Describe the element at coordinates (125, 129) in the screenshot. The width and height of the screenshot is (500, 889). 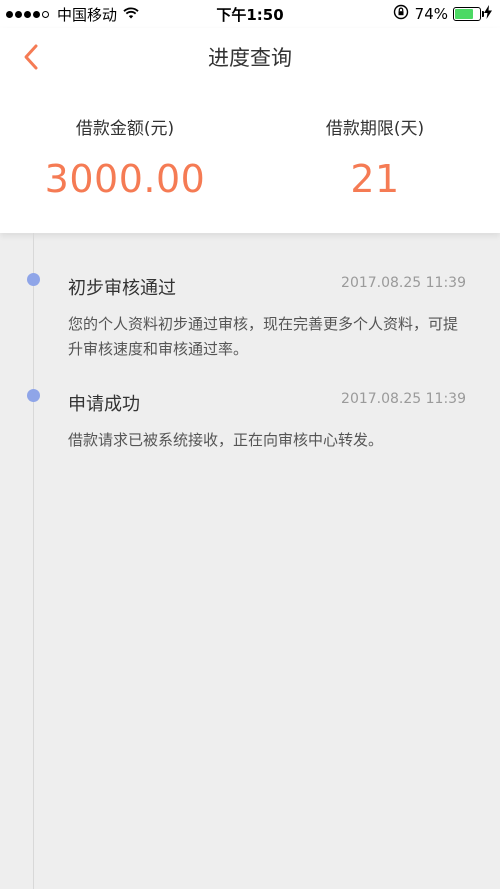
I see `loan-amount-label: 借款金额(元)` at that location.